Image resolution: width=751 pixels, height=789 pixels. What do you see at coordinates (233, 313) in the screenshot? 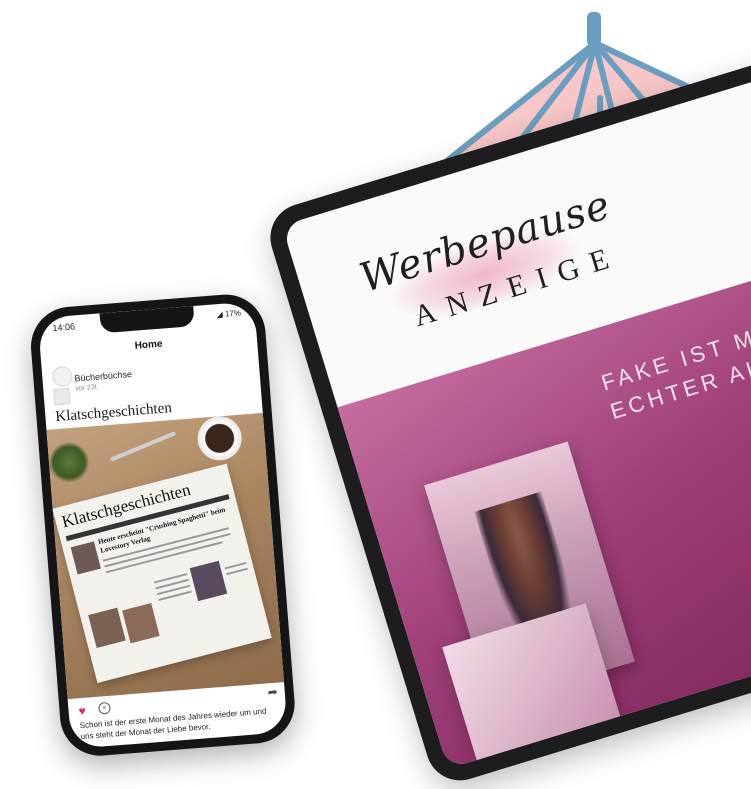
I see `battery-level: 17%` at bounding box center [233, 313].